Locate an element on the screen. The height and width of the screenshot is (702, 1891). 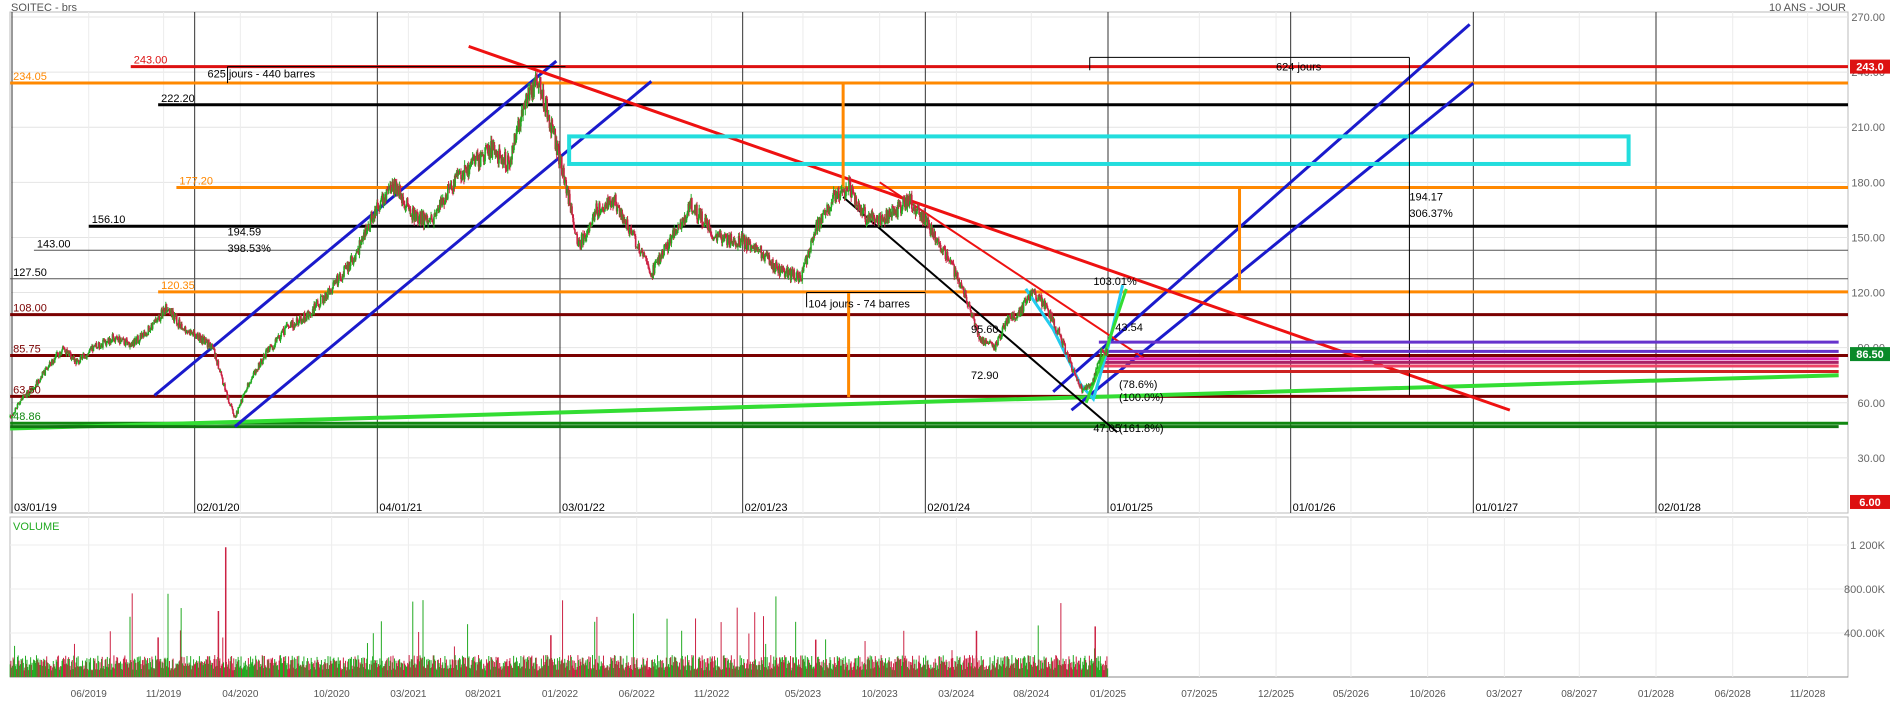
date-label: 02/01/20 is located at coordinates (218, 508).